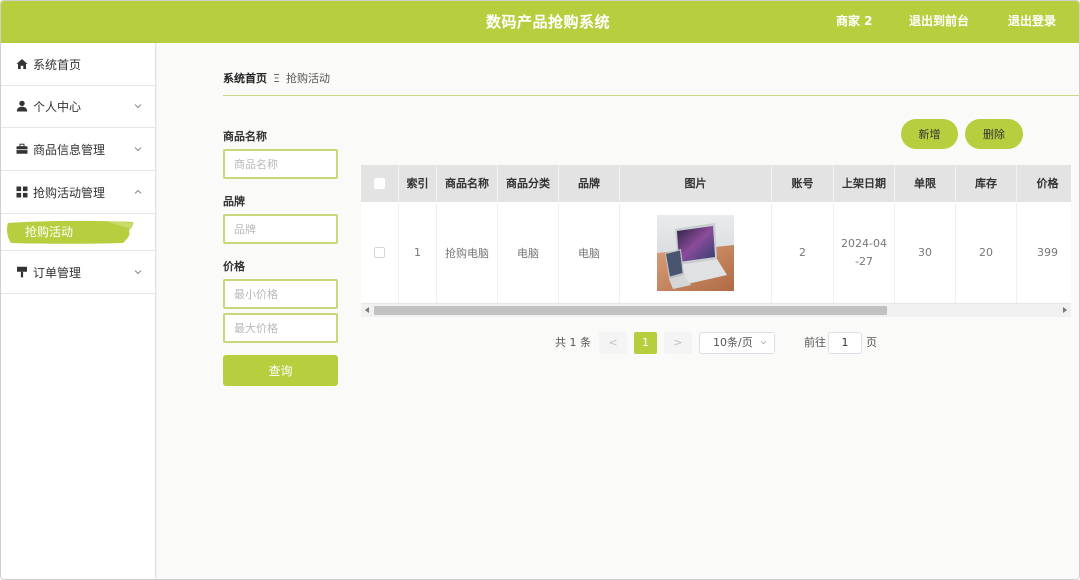 Image resolution: width=1080 pixels, height=580 pixels. What do you see at coordinates (871, 342) in the screenshot?
I see `page-suffix-label: 页` at bounding box center [871, 342].